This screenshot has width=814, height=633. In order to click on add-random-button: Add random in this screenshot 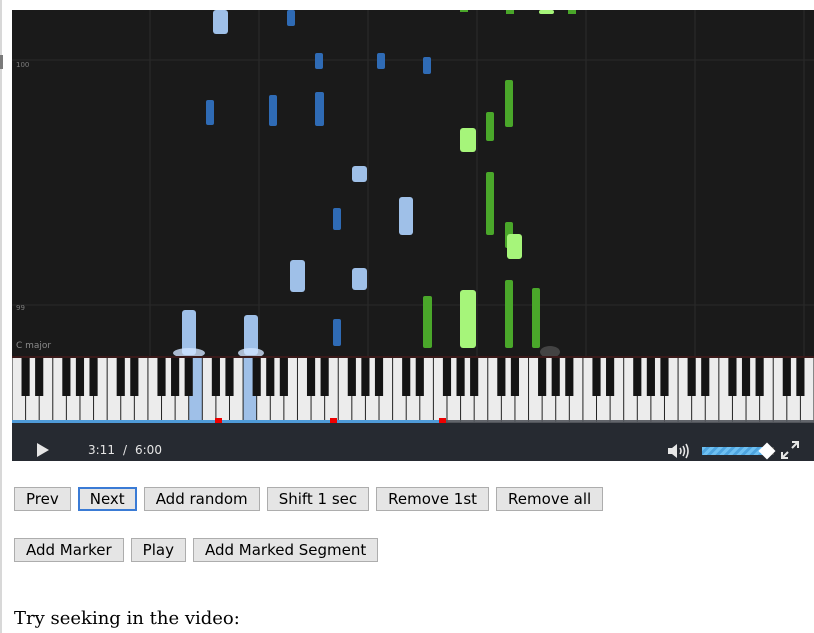, I will do `click(201, 499)`.